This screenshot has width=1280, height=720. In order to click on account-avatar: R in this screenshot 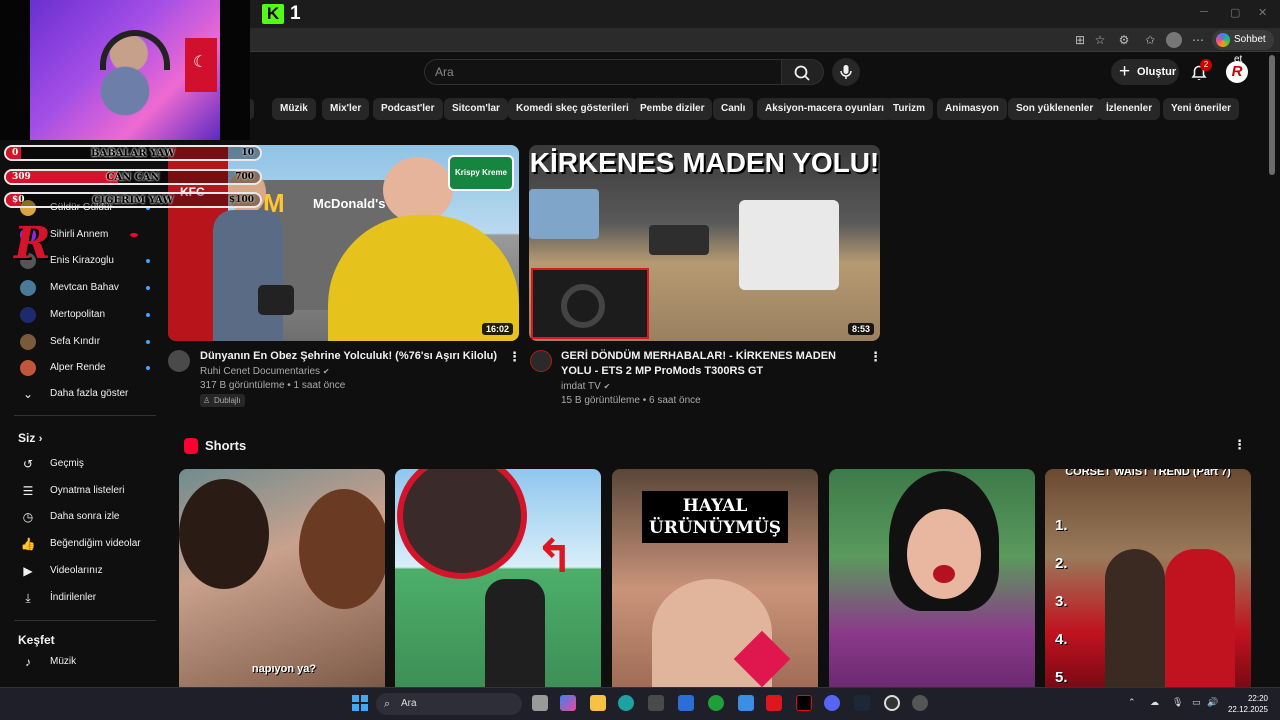, I will do `click(1237, 72)`.